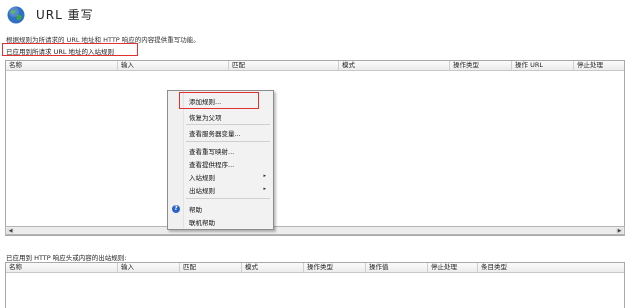  Describe the element at coordinates (195, 209) in the screenshot. I see `menu-item-help: 帮助` at that location.